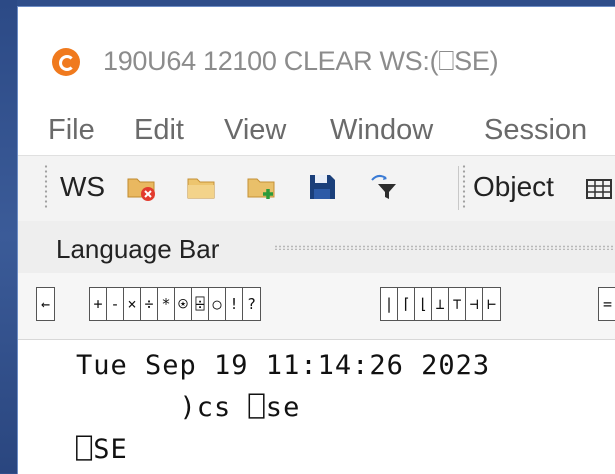  I want to click on menu-file: File, so click(71, 130).